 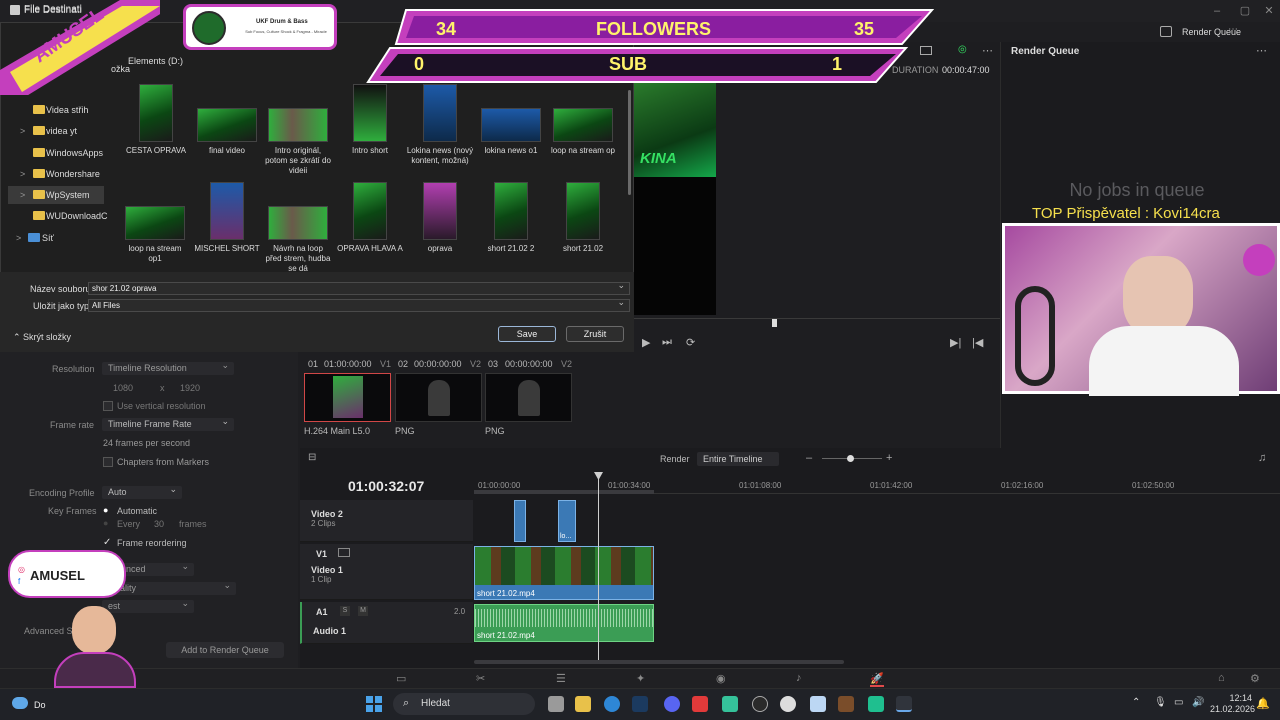 I want to click on edge-icon, so click(x=612, y=704).